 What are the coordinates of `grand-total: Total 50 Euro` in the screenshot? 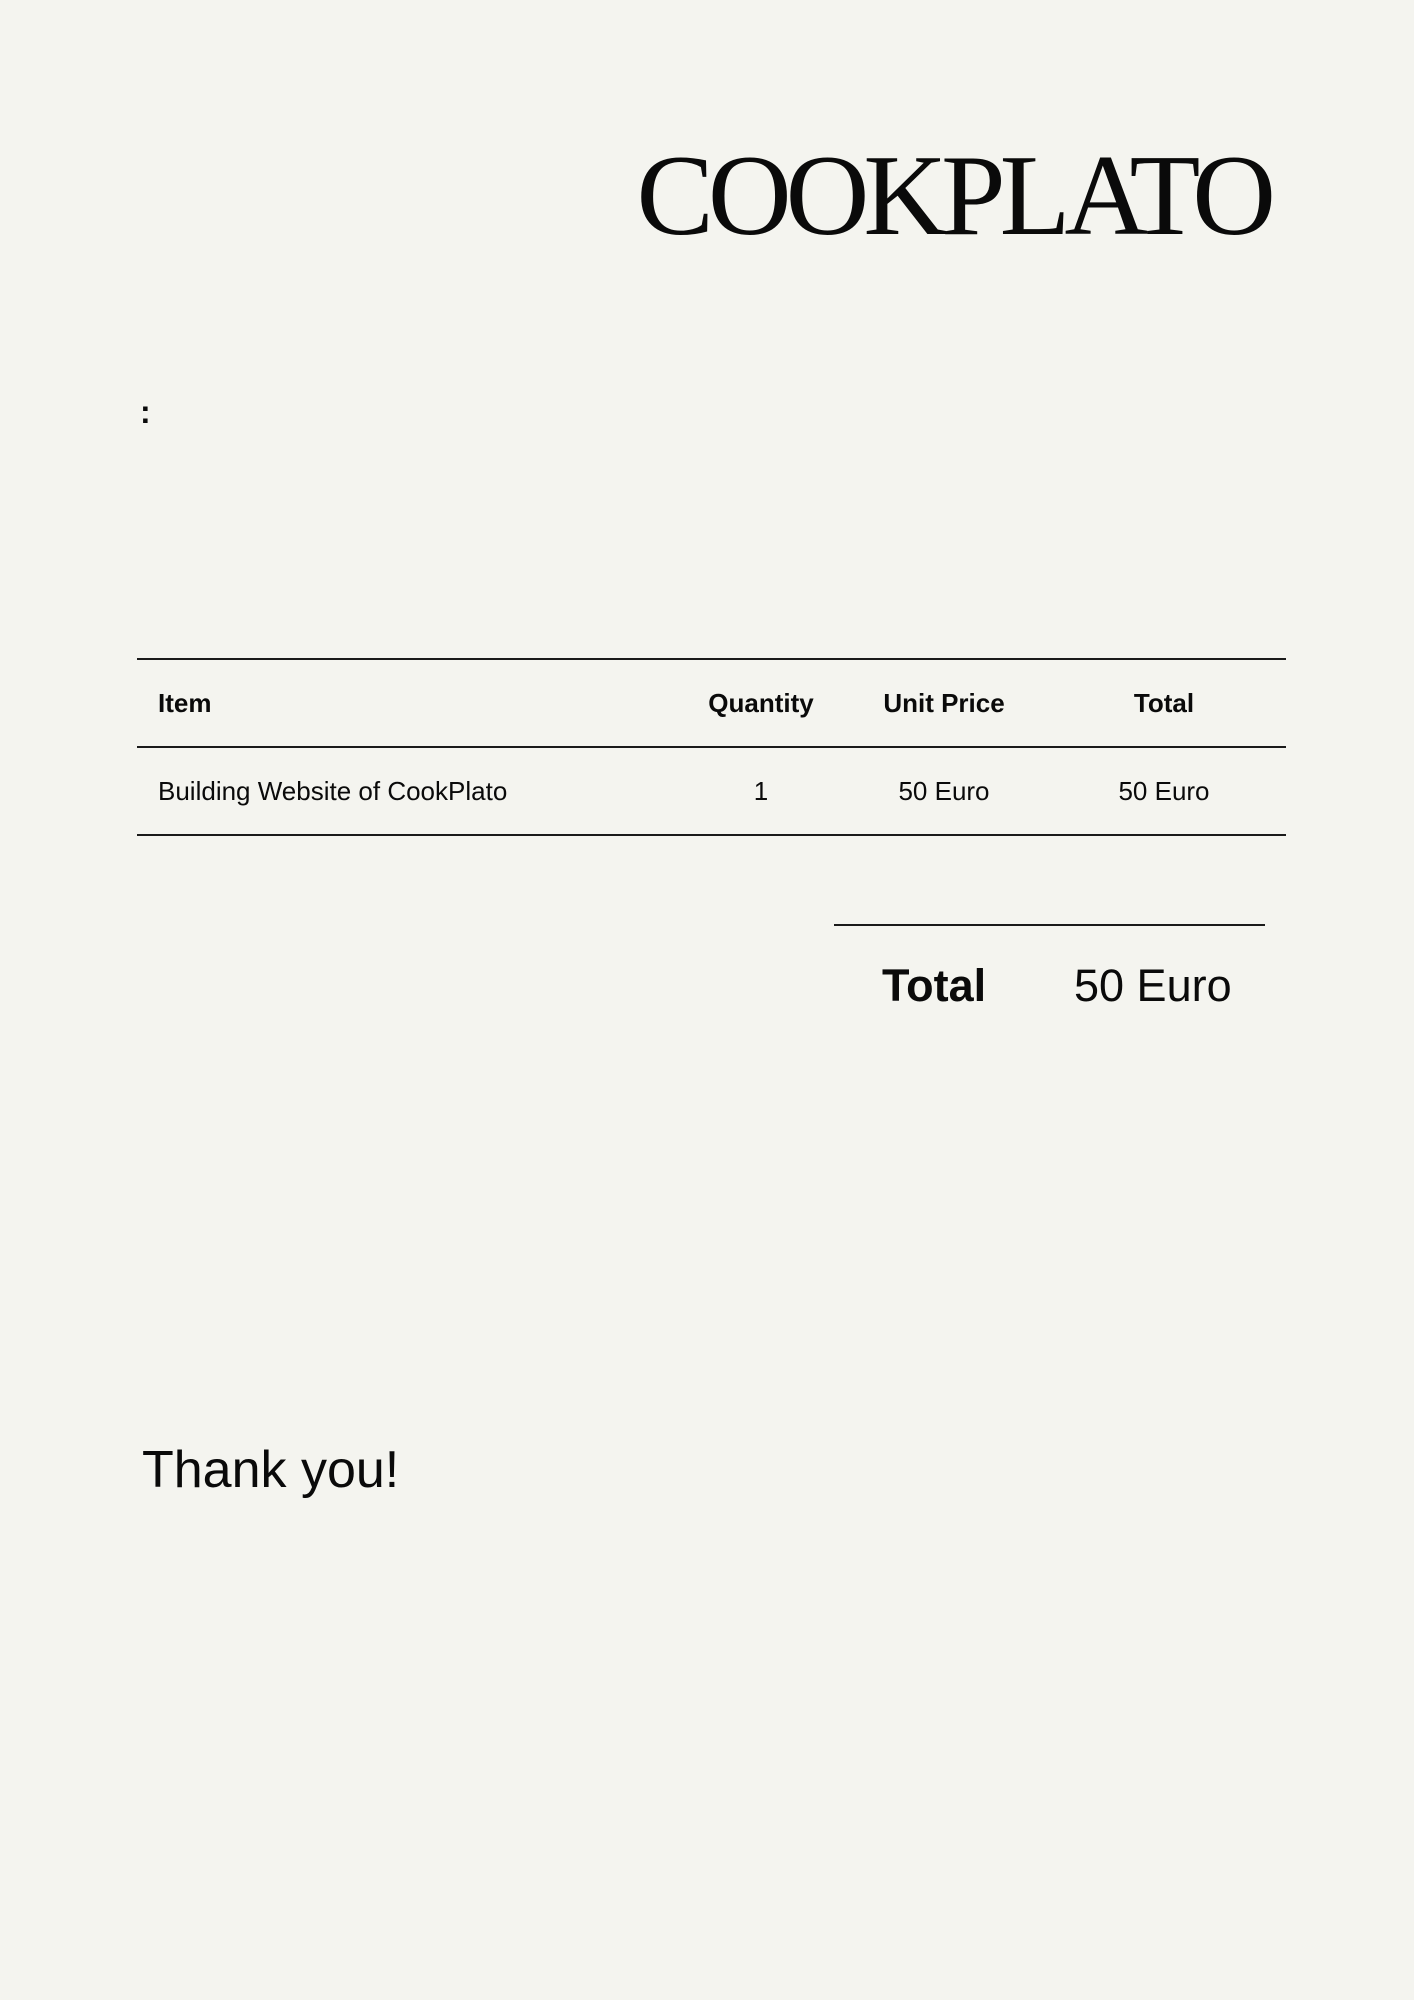 It's located at (1049, 985).